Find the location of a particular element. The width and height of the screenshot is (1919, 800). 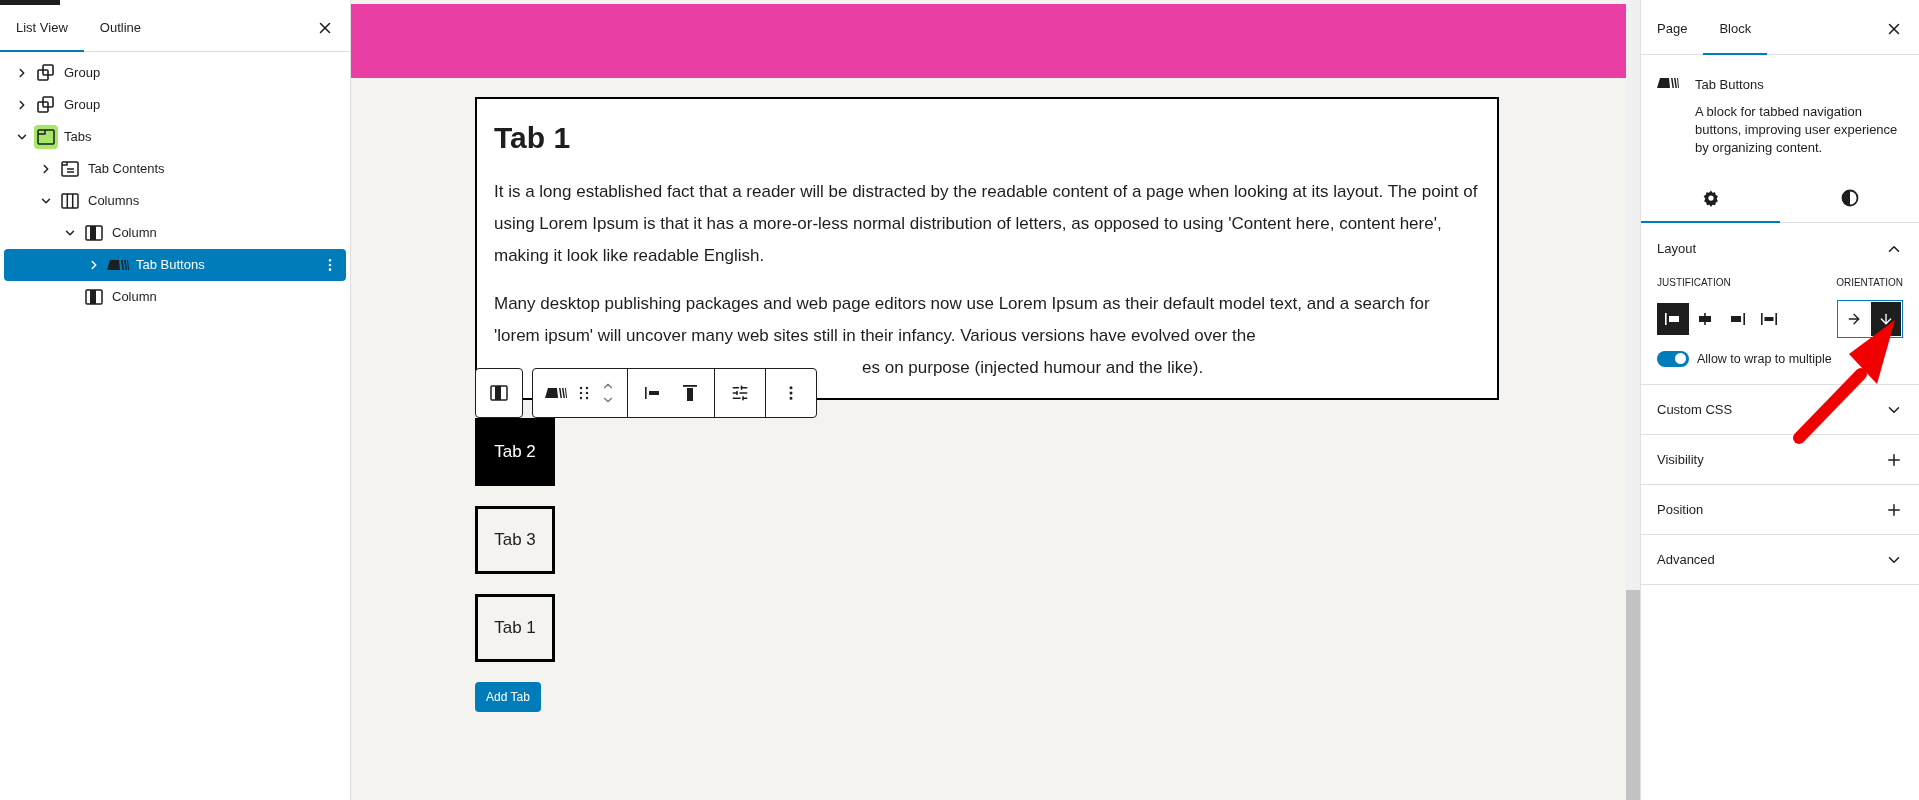

section-title: Visibility is located at coordinates (1680, 460).